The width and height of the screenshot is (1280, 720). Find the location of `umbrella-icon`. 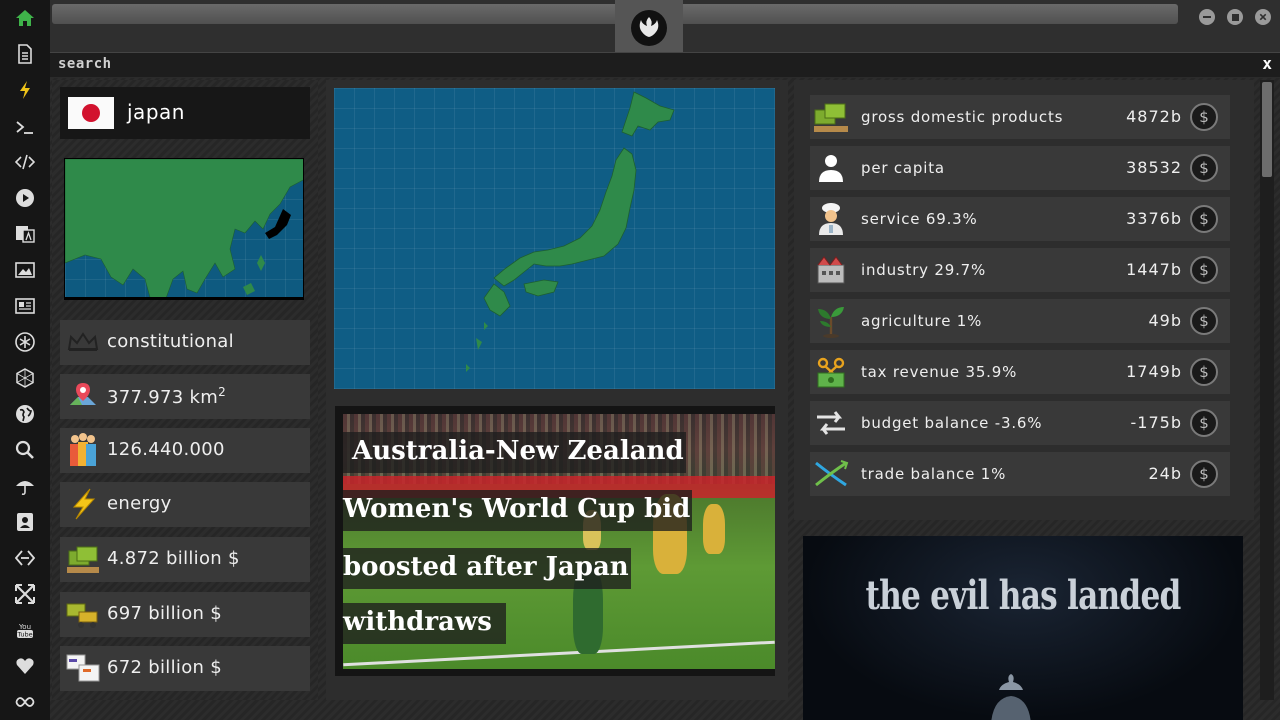

umbrella-icon is located at coordinates (25, 486).